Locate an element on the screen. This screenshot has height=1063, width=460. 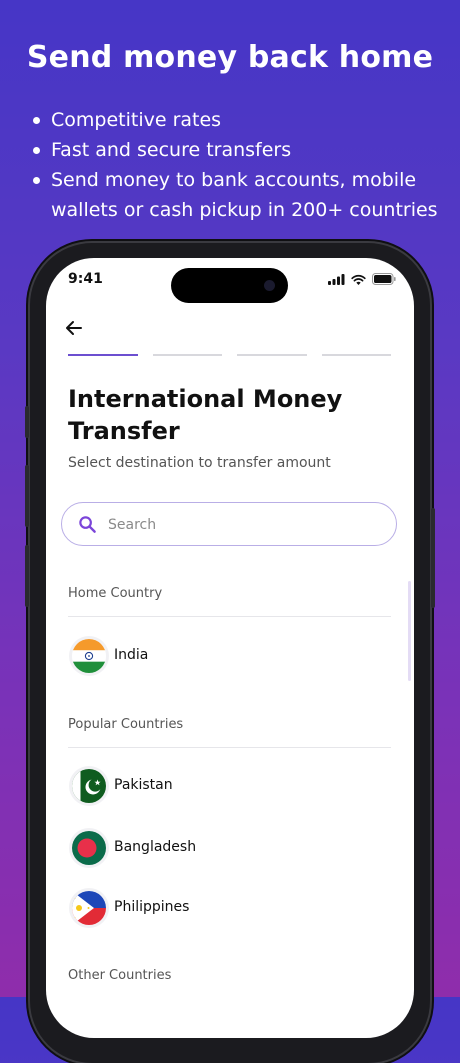
page-subtitle: Select destination to transfer amount is located at coordinates (199, 463).